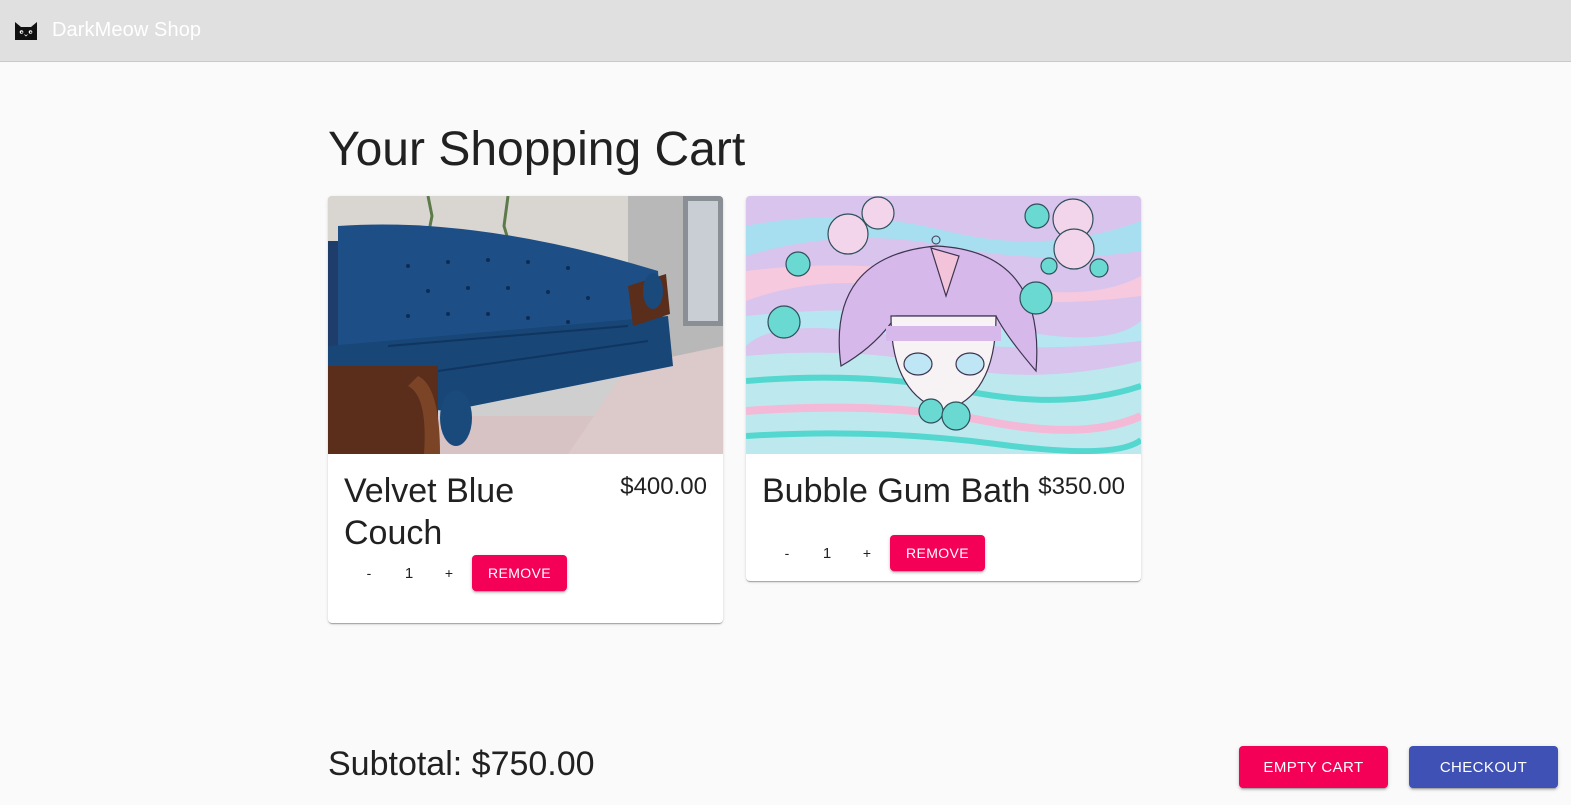  I want to click on card-content: Bubble Gum Bath $350.00, so click(943, 492).